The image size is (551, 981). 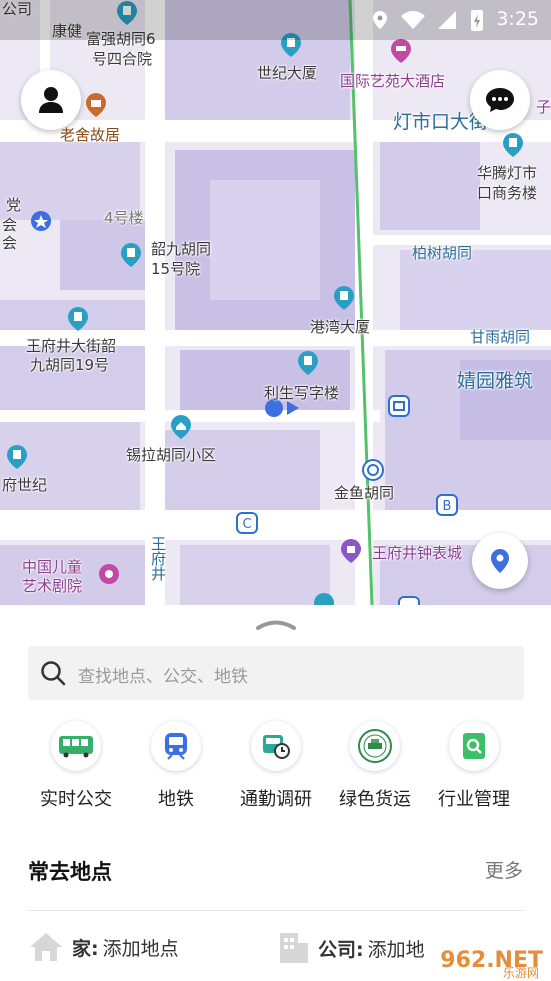 I want to click on map-label: 韶九胡同, so click(x=181, y=249).